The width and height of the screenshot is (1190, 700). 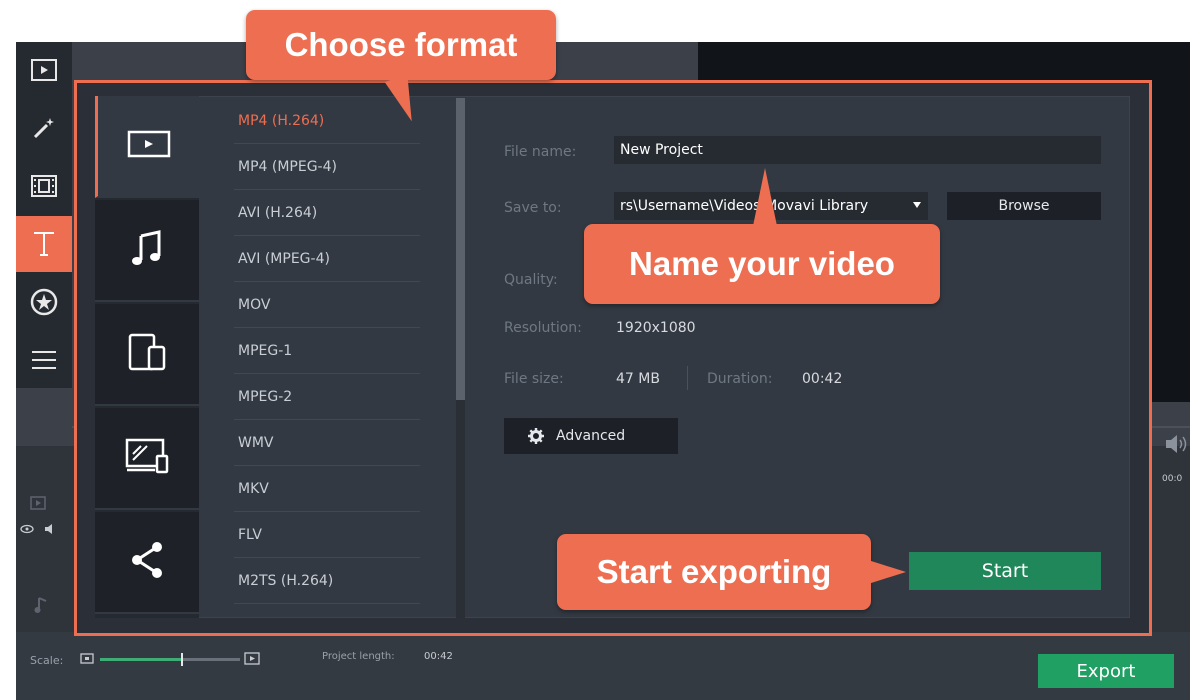 What do you see at coordinates (327, 213) in the screenshot?
I see `format-item: AVI (H.264)` at bounding box center [327, 213].